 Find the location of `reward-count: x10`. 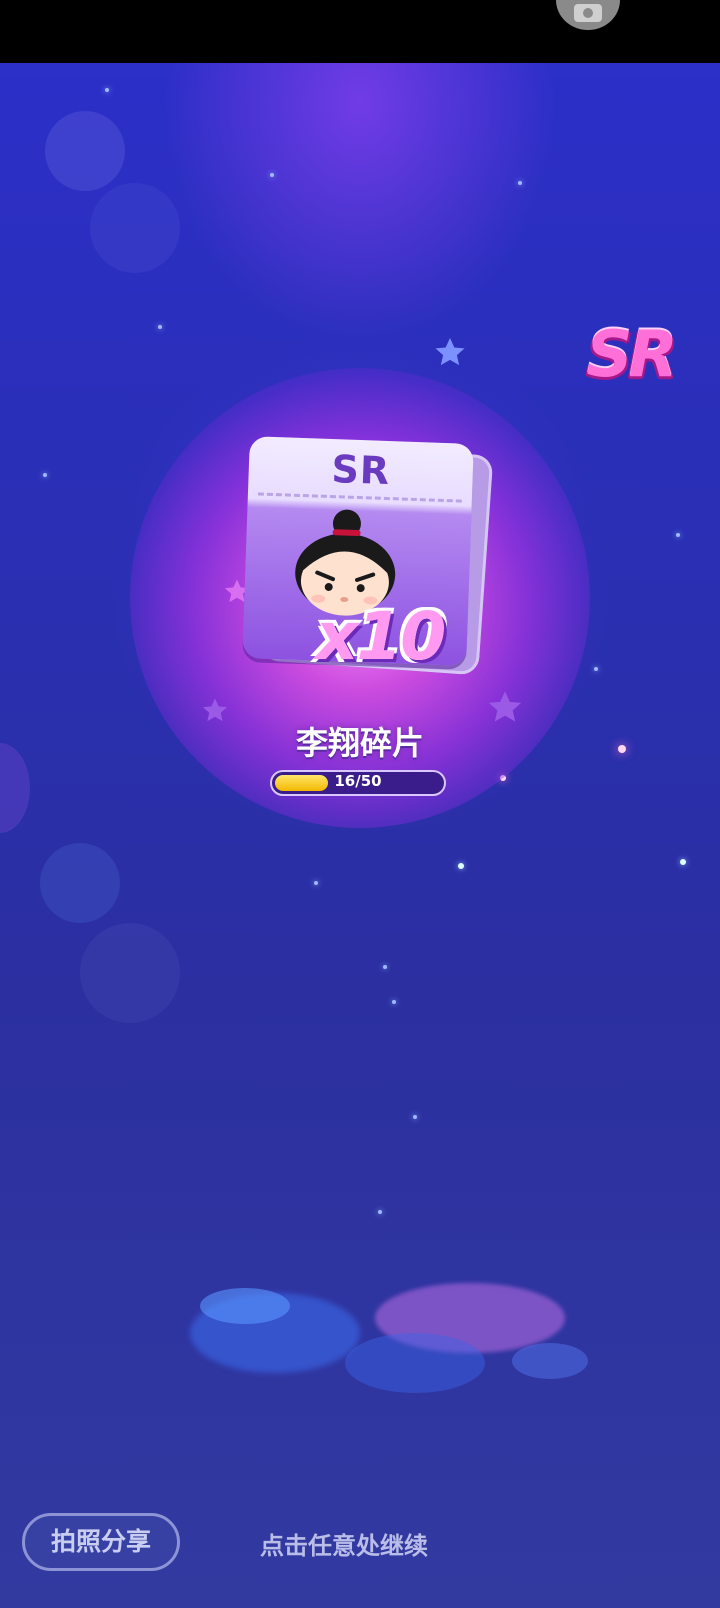

reward-count: x10 is located at coordinates (380, 636).